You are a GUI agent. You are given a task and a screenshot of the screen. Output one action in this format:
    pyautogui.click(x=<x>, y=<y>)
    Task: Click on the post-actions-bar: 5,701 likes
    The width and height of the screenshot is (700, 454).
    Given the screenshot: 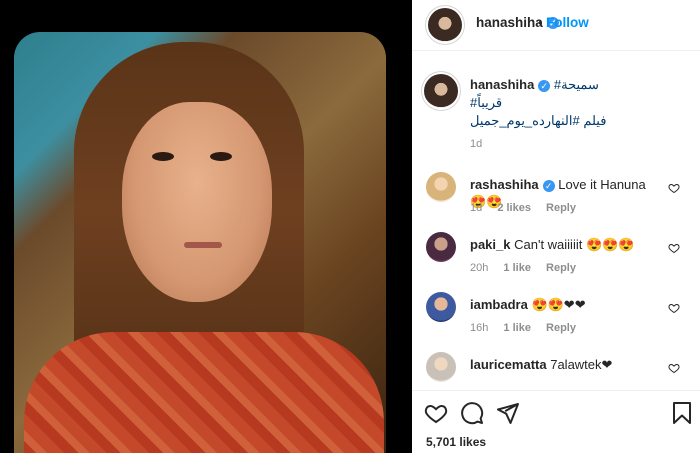 What is the action you would take?
    pyautogui.click(x=556, y=422)
    